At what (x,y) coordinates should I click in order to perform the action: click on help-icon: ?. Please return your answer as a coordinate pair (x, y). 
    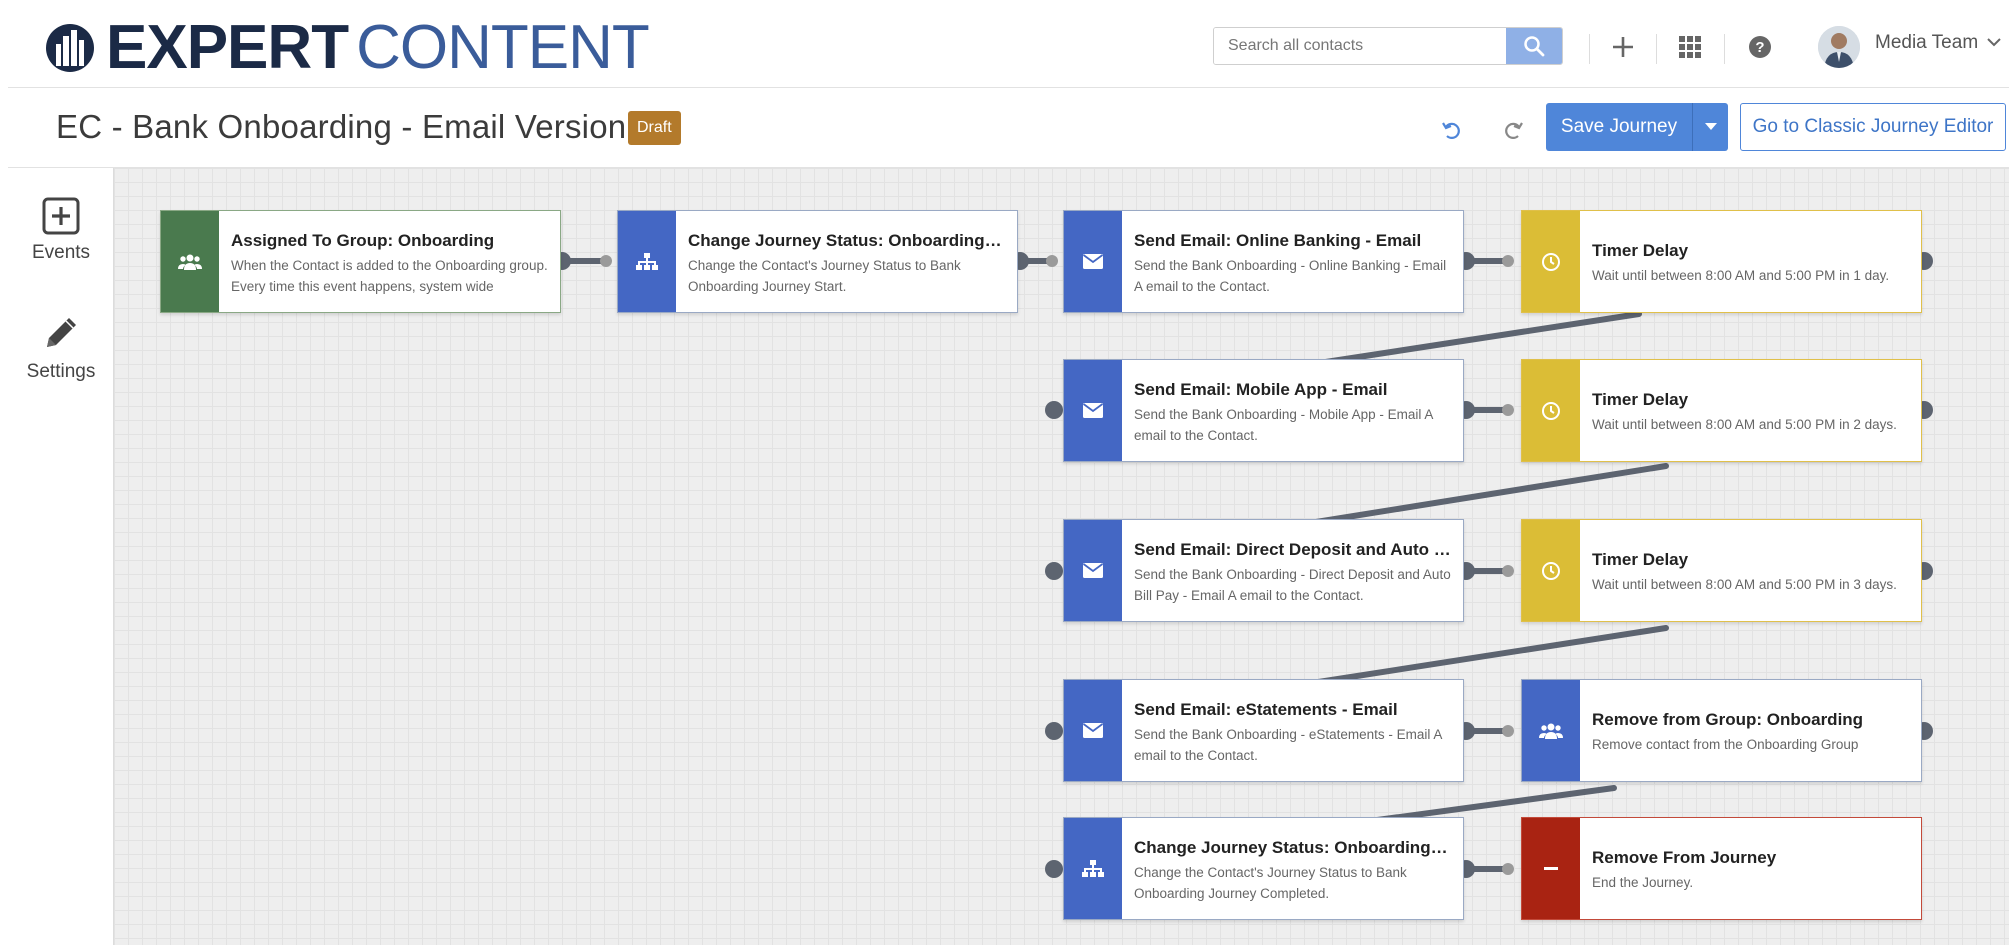
    Looking at the image, I should click on (1760, 47).